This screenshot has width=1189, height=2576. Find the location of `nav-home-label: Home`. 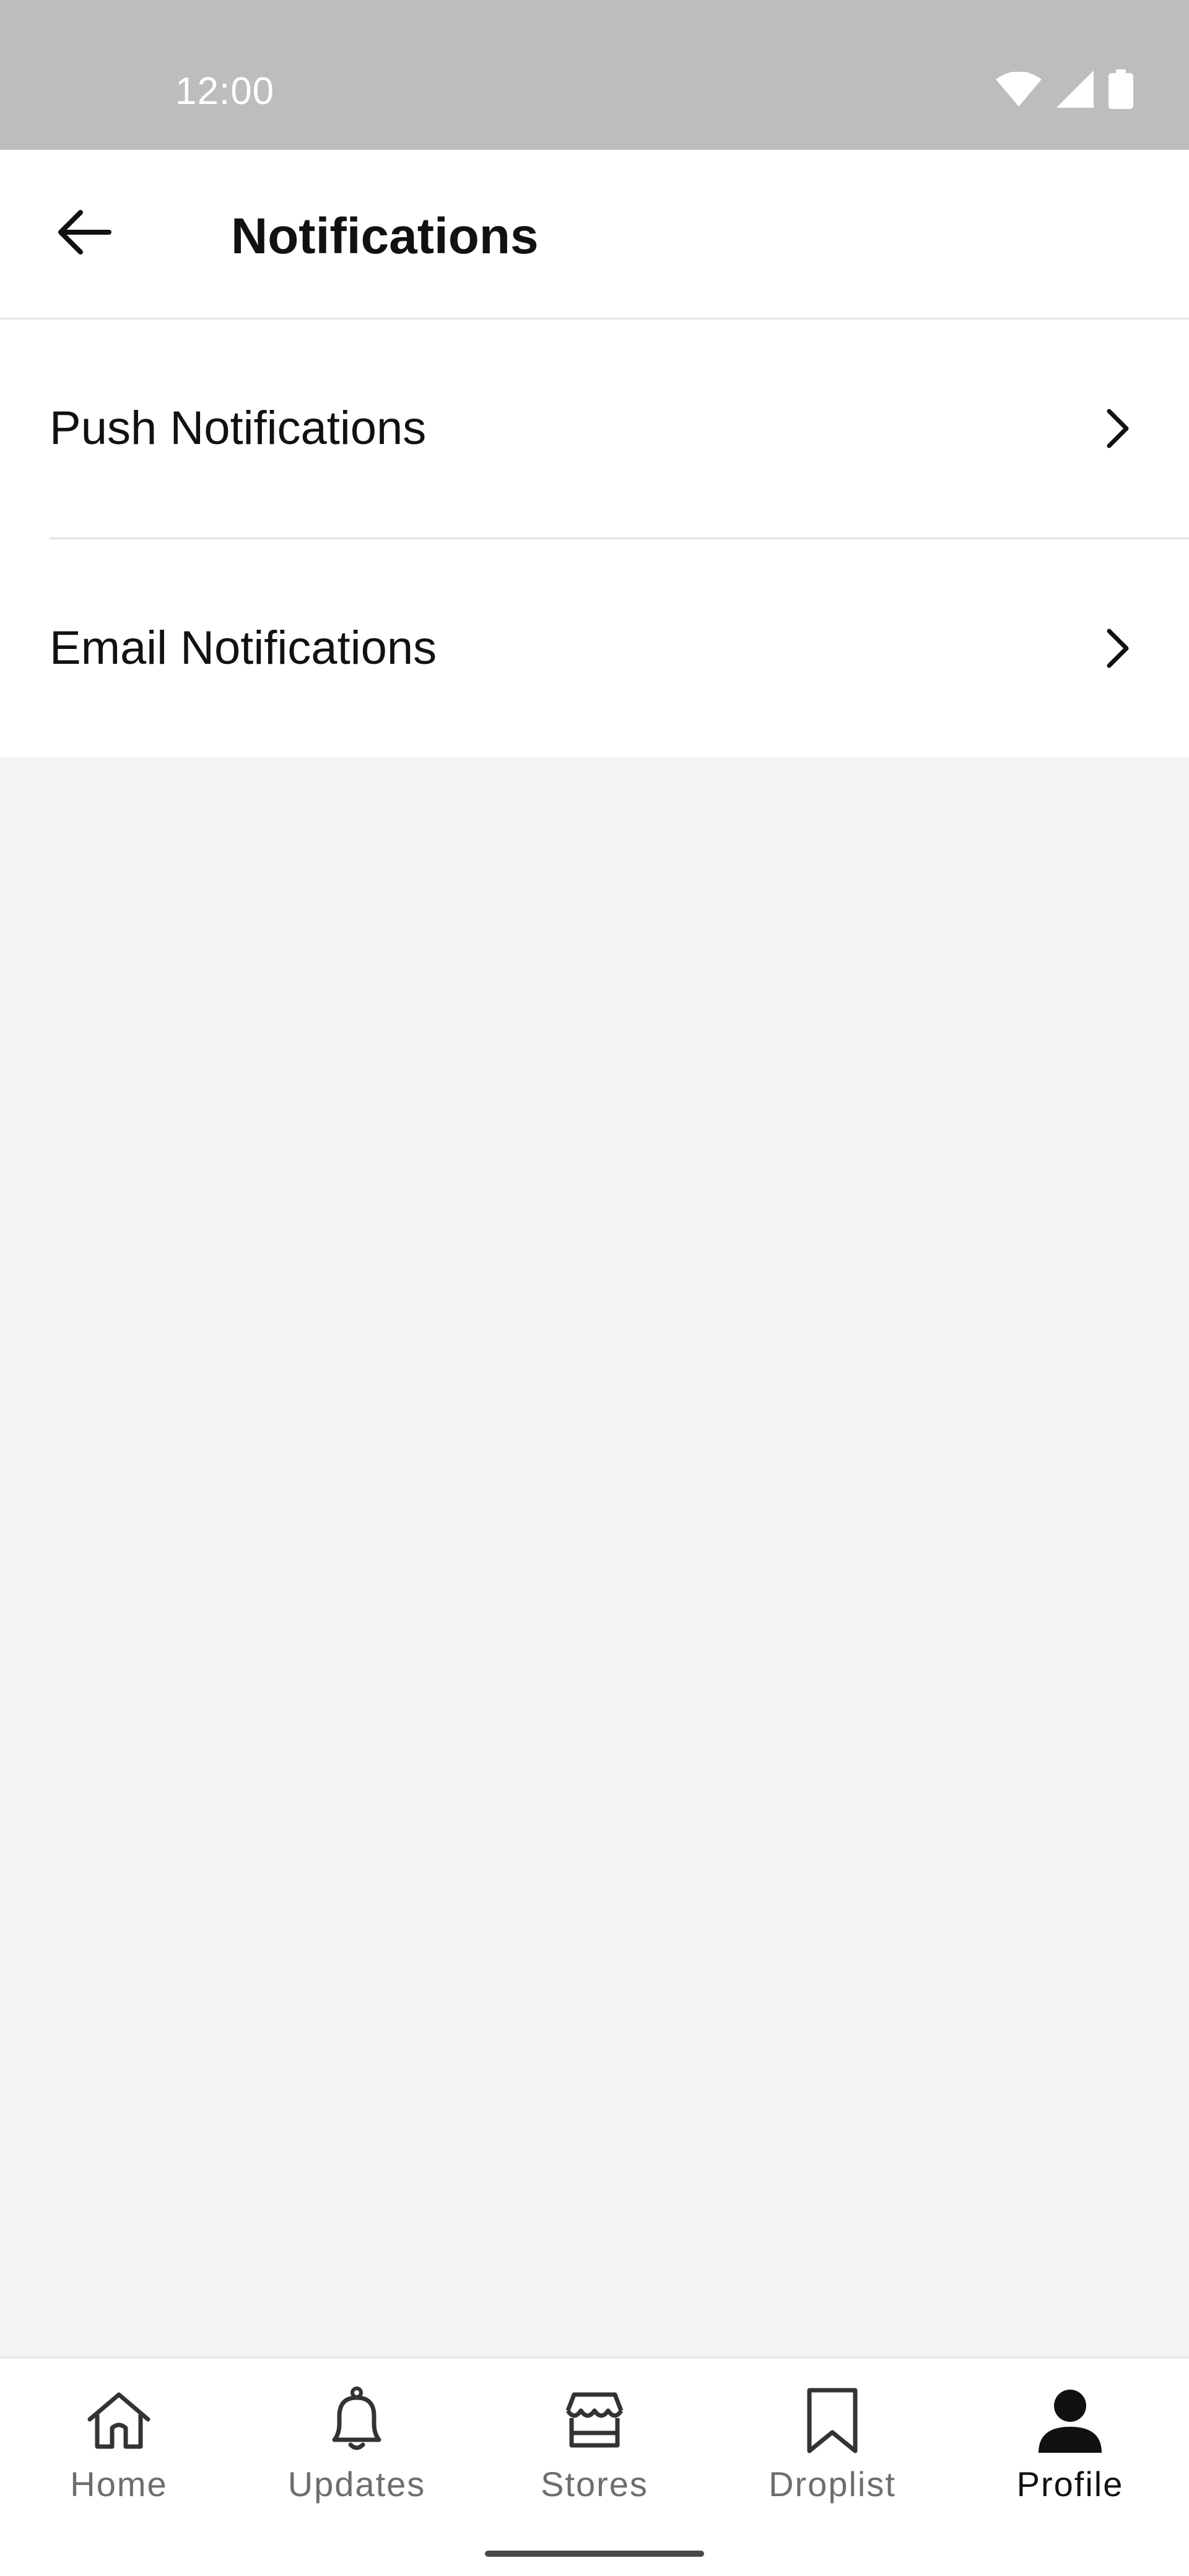

nav-home-label: Home is located at coordinates (119, 2484).